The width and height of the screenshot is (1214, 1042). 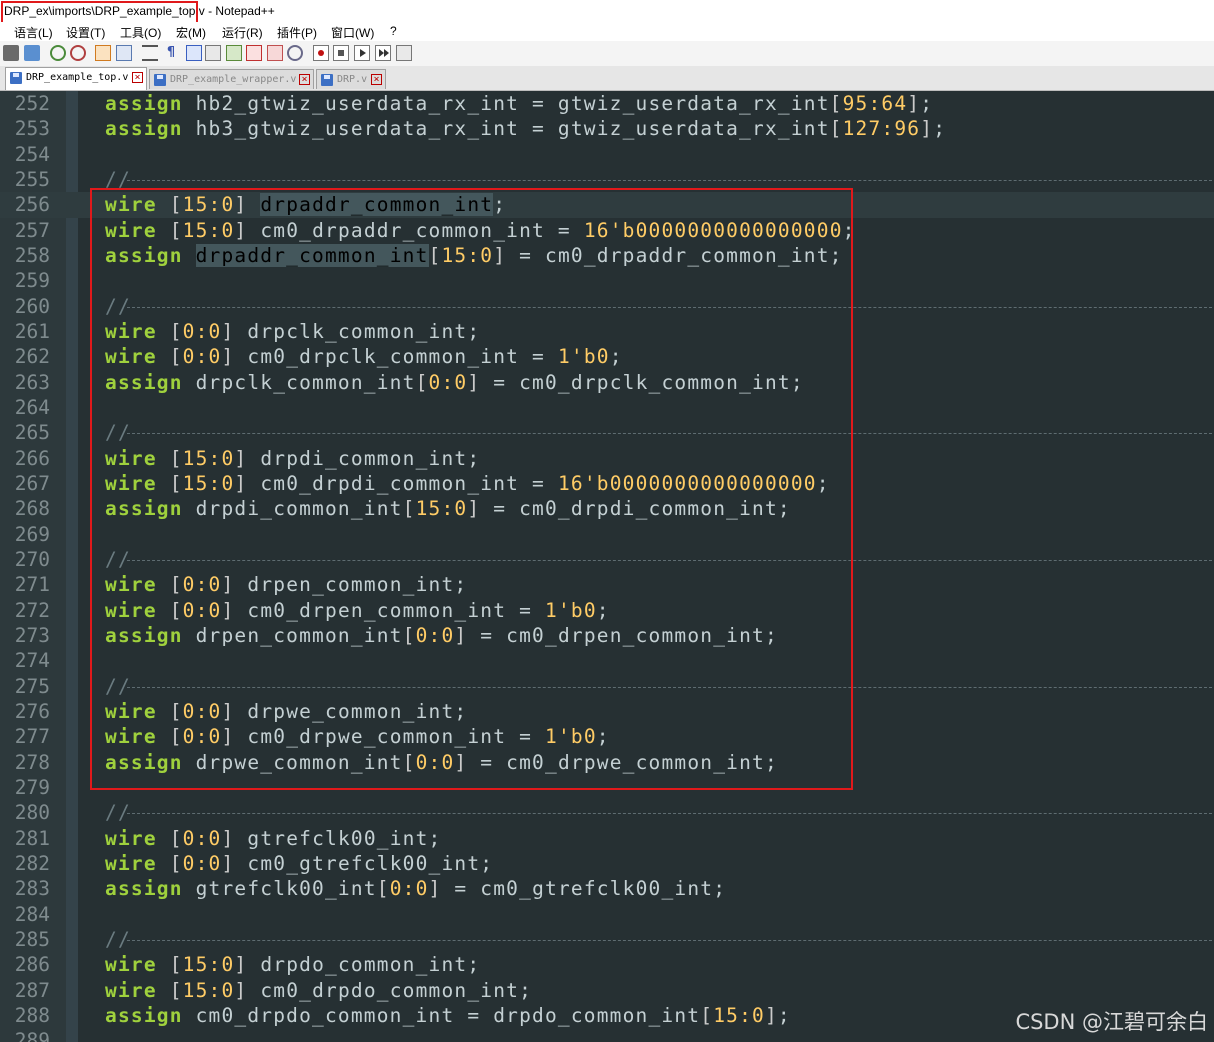 What do you see at coordinates (78, 53) in the screenshot?
I see `zoom-out-icon` at bounding box center [78, 53].